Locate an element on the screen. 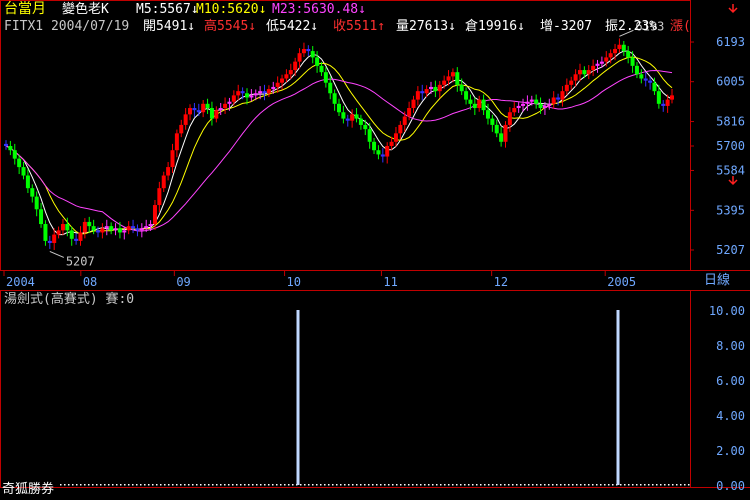 Image resolution: width=750 pixels, height=500 pixels. view-mode-text: 變色老K is located at coordinates (85, 9).